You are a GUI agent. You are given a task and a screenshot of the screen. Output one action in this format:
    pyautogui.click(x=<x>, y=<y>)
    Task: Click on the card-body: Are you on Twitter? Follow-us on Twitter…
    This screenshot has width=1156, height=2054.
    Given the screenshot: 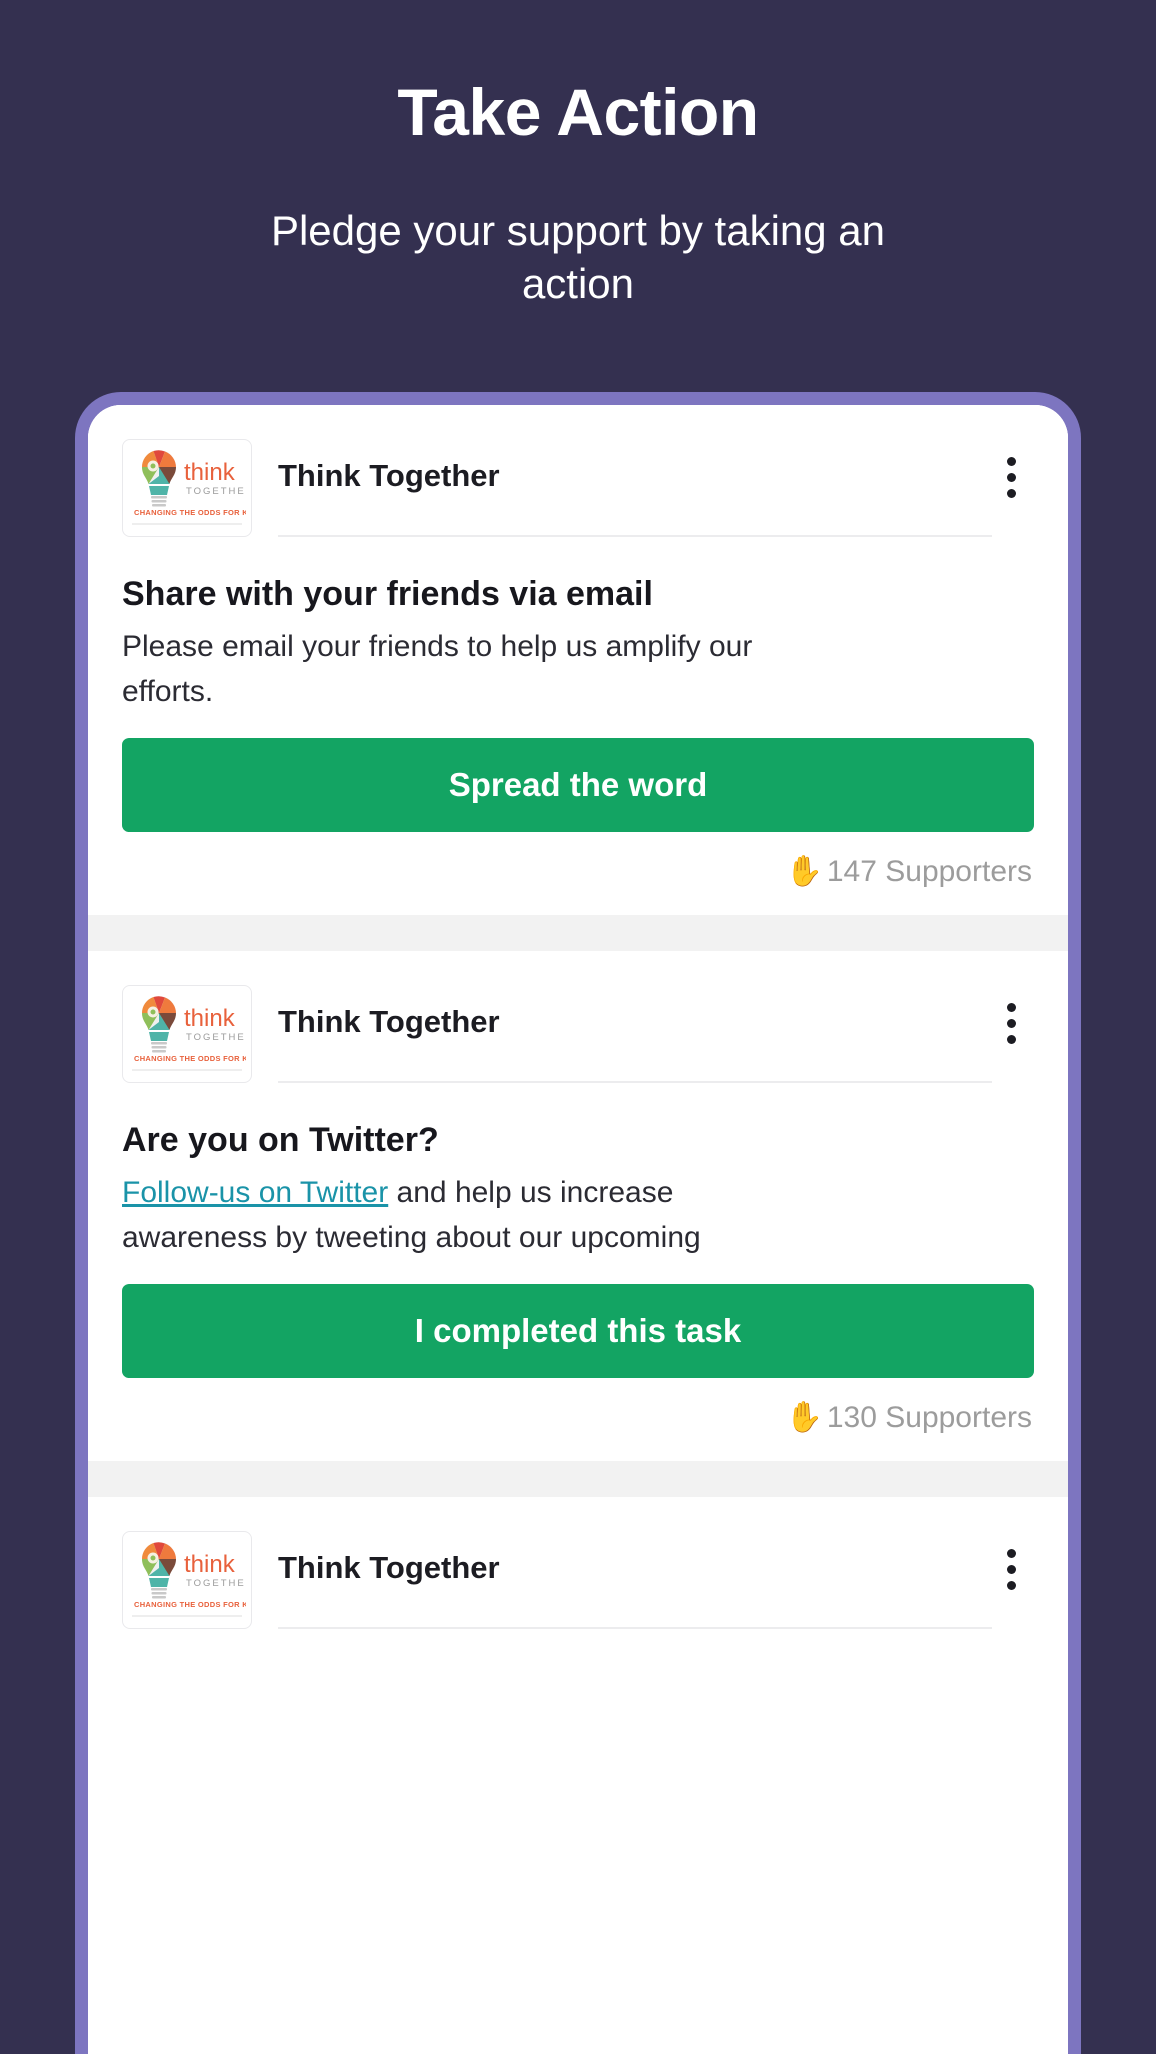 What is the action you would take?
    pyautogui.click(x=578, y=1272)
    